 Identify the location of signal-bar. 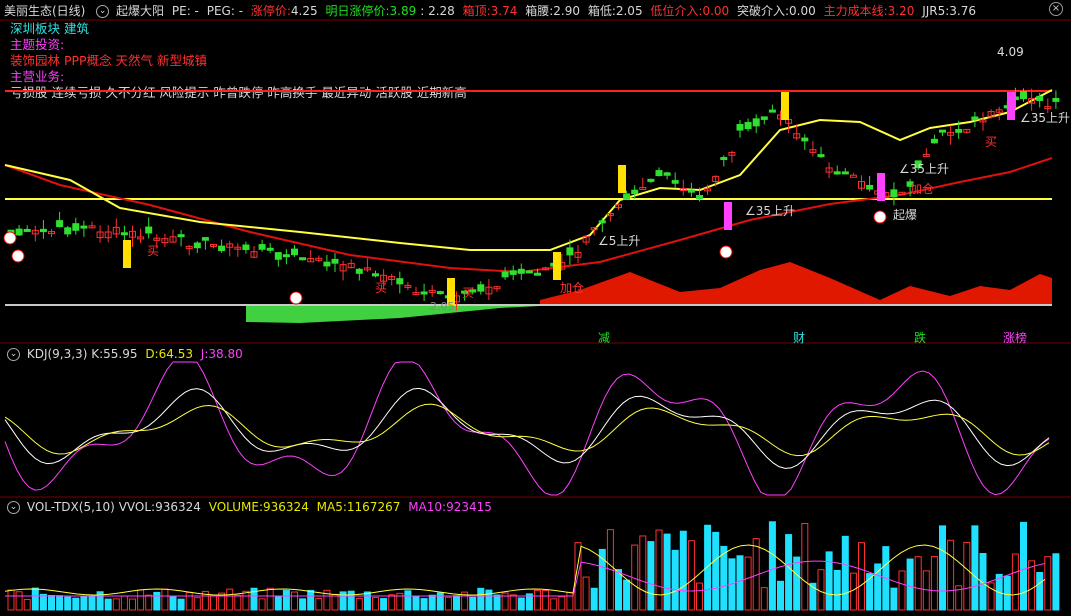
(622, 179).